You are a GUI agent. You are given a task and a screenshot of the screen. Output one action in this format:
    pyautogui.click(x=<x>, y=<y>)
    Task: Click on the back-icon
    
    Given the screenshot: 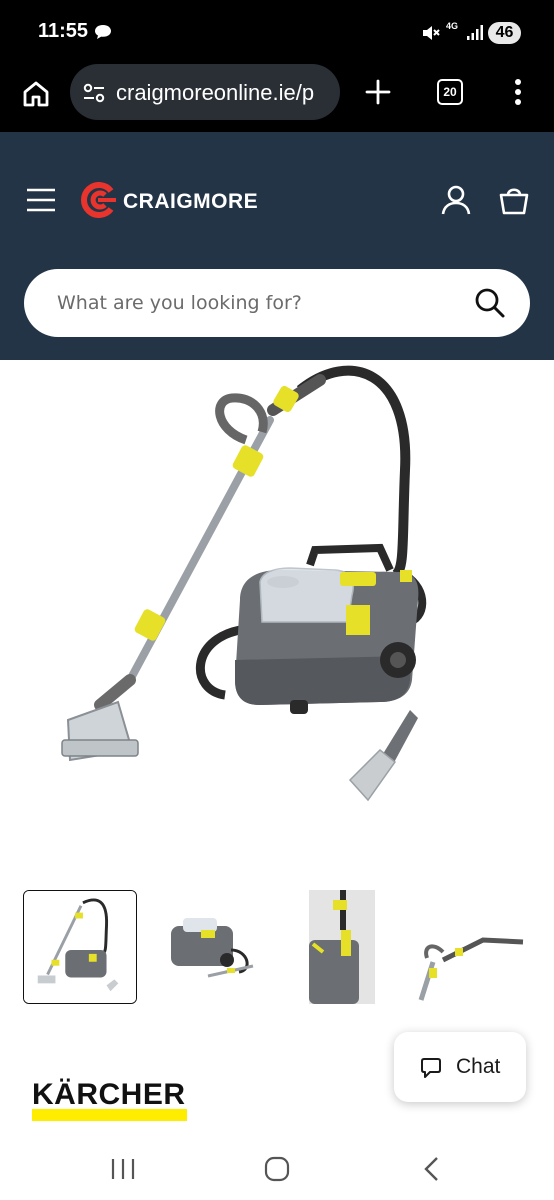 What is the action you would take?
    pyautogui.click(x=432, y=1169)
    